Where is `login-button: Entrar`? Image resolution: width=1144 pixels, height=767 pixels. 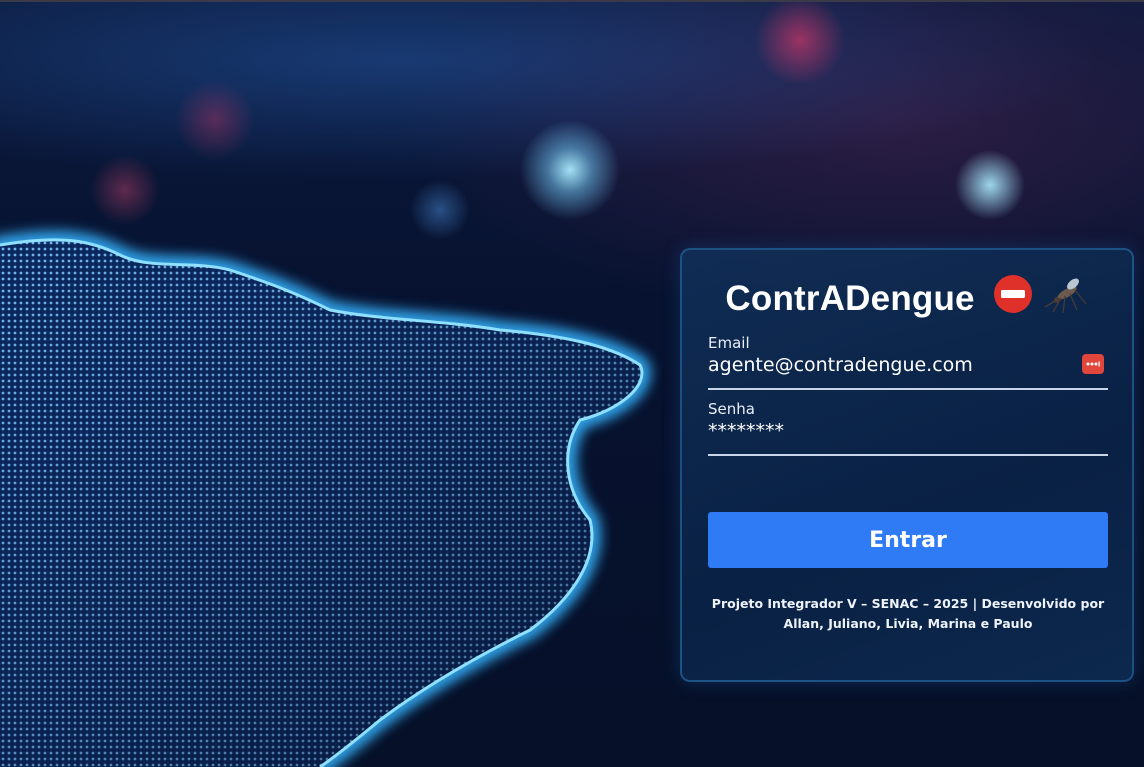
login-button: Entrar is located at coordinates (908, 540).